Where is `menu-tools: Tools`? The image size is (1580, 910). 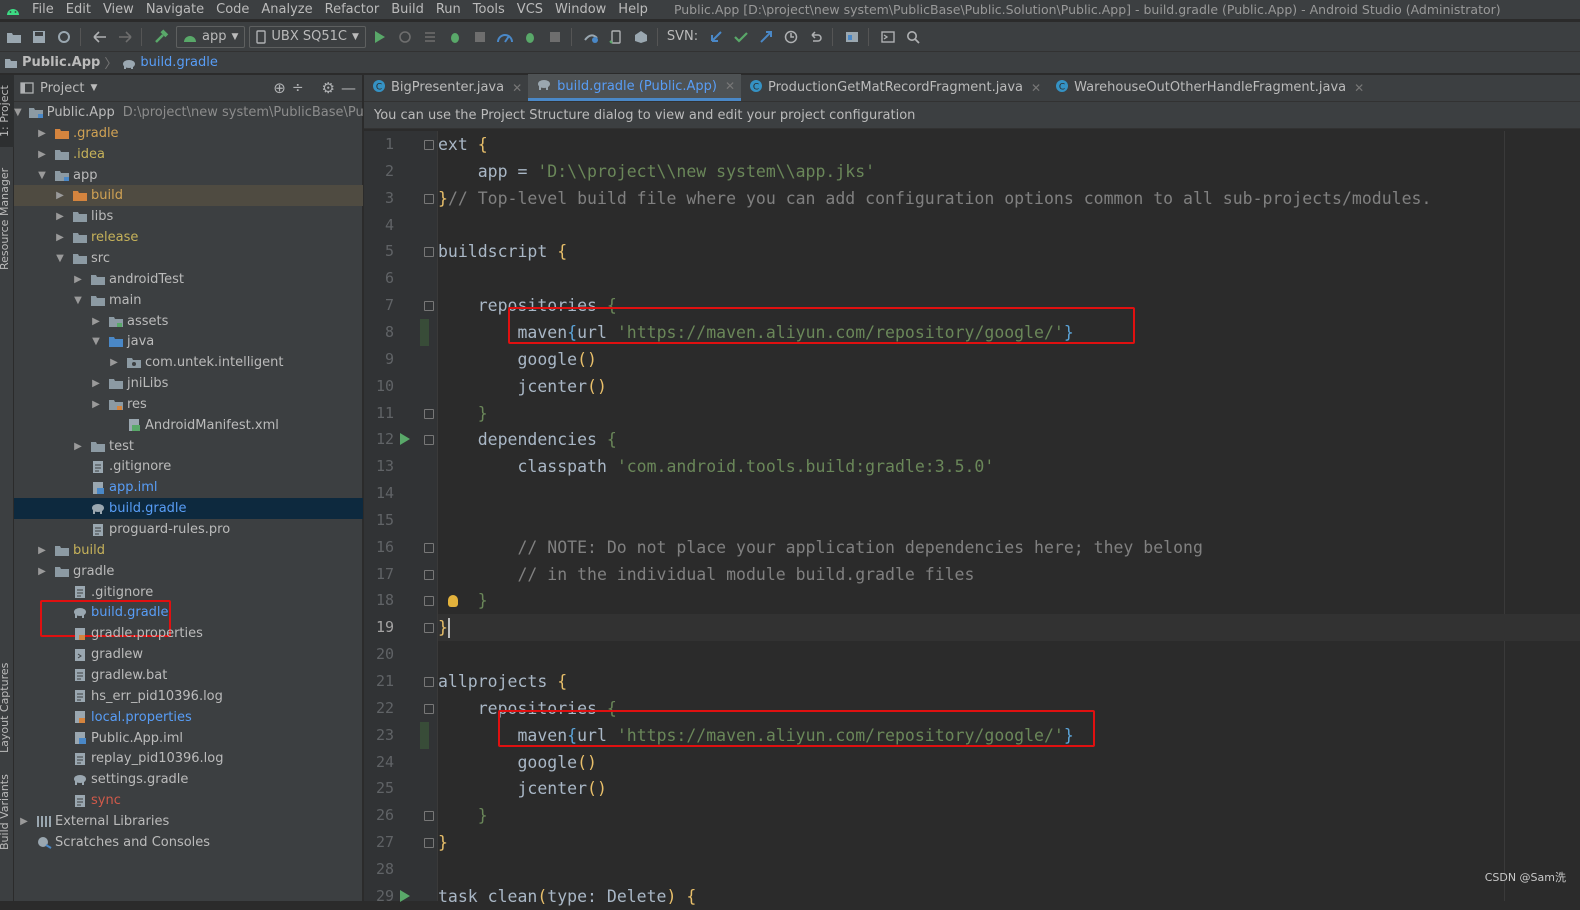 menu-tools: Tools is located at coordinates (489, 9).